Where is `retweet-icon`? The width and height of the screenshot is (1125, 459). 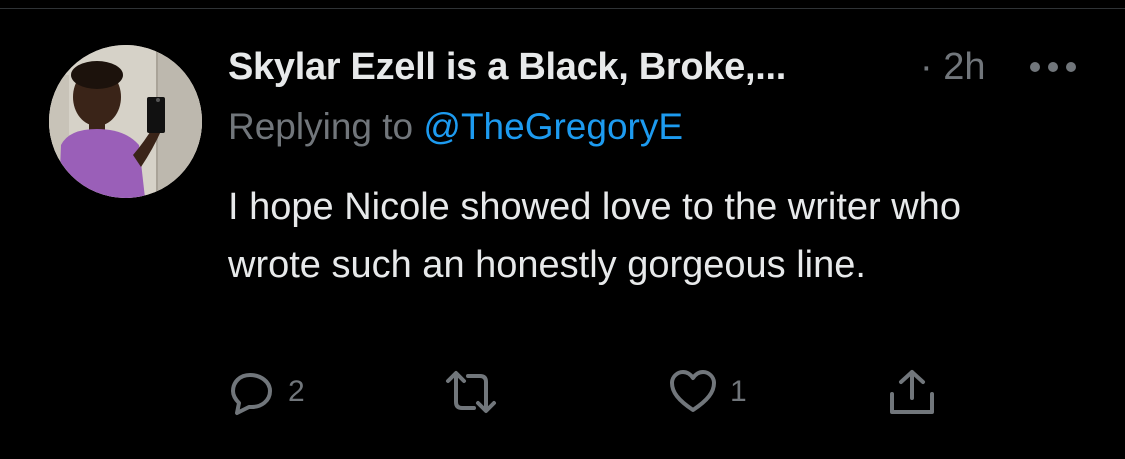 retweet-icon is located at coordinates (471, 392).